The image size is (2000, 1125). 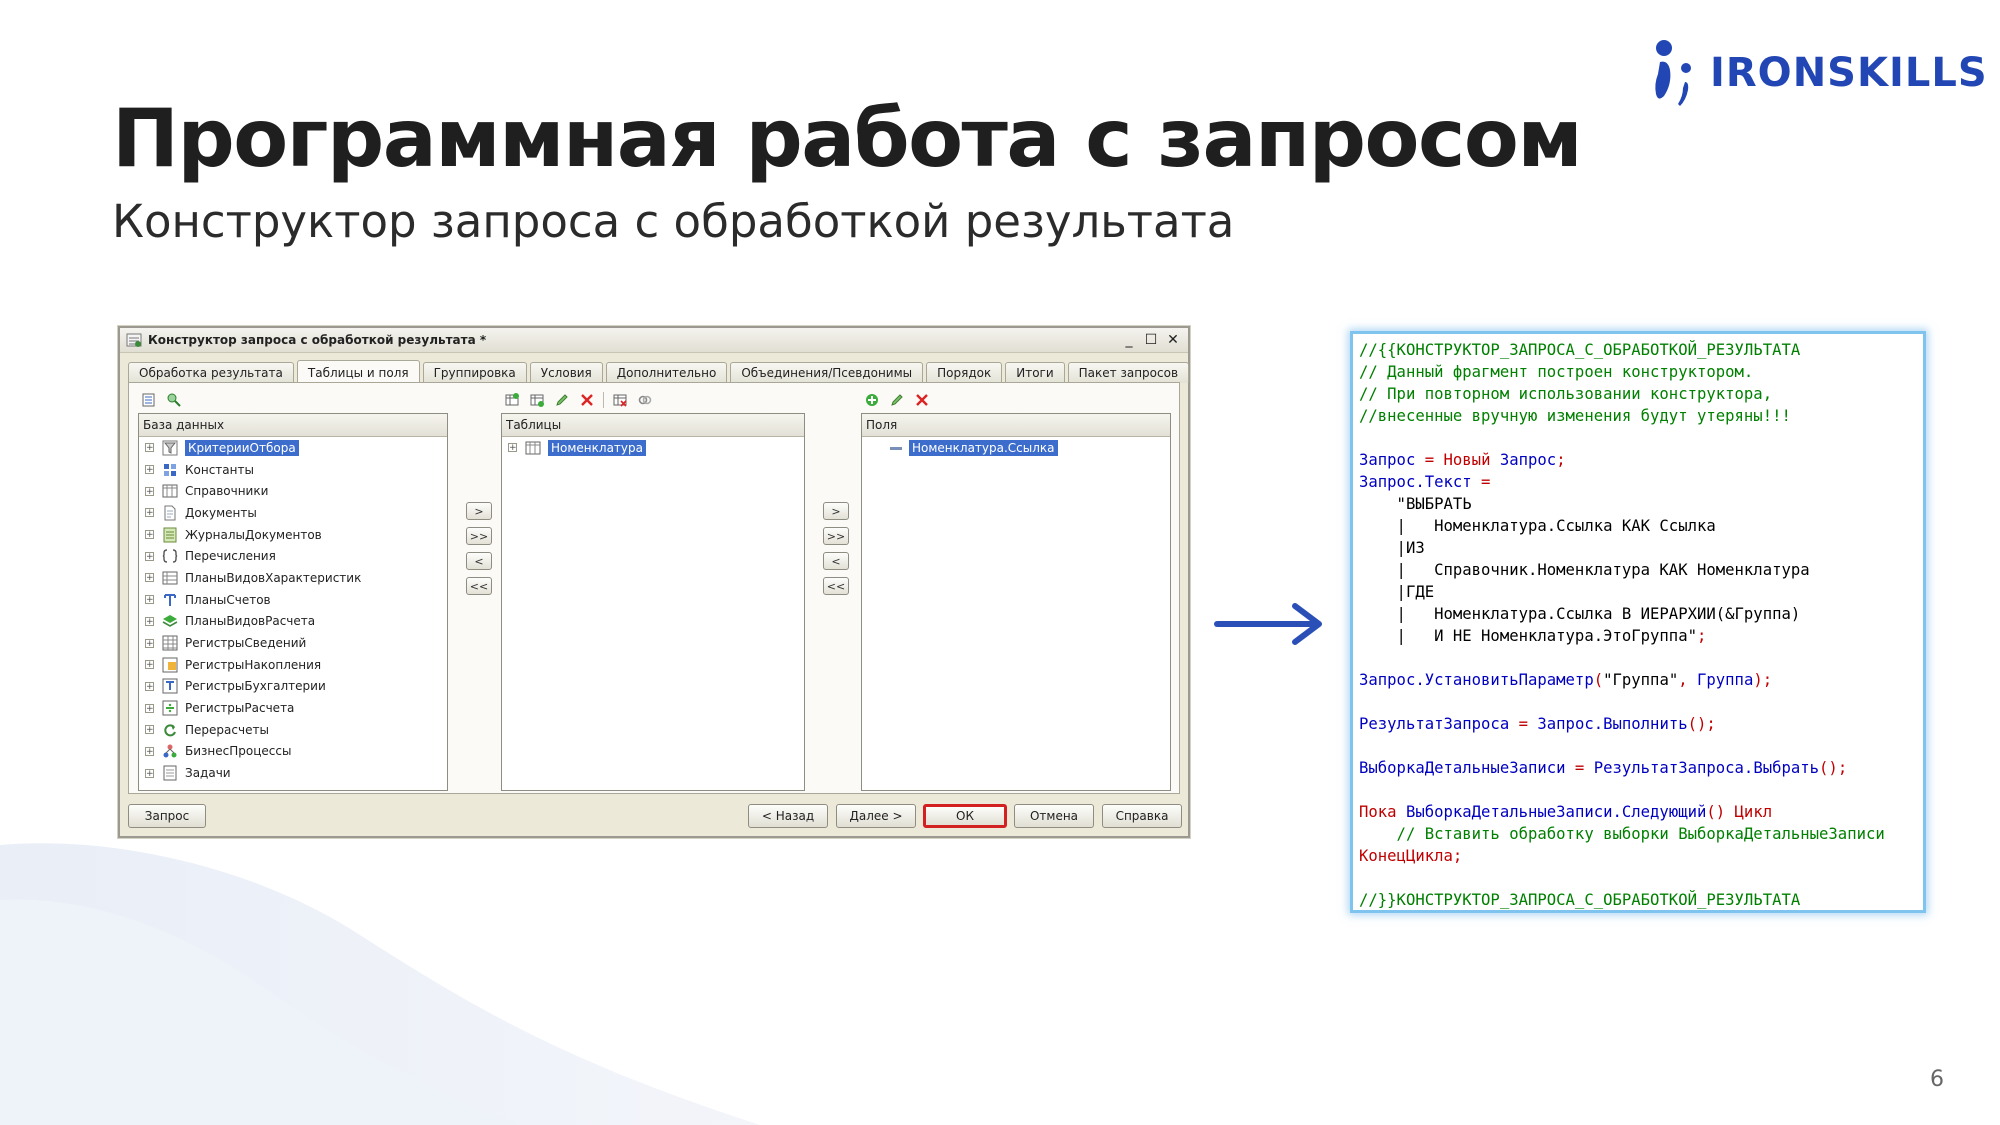 What do you see at coordinates (293, 687) in the screenshot?
I see `database-tree-item: + РегистрыБухгалтерии` at bounding box center [293, 687].